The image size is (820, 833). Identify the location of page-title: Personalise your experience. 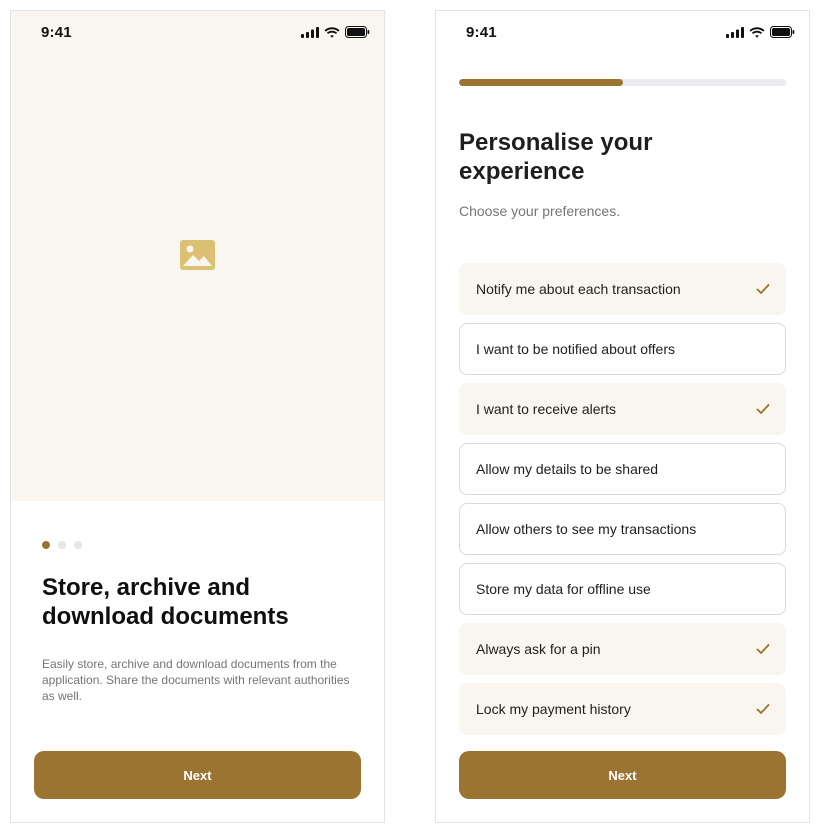
(556, 157).